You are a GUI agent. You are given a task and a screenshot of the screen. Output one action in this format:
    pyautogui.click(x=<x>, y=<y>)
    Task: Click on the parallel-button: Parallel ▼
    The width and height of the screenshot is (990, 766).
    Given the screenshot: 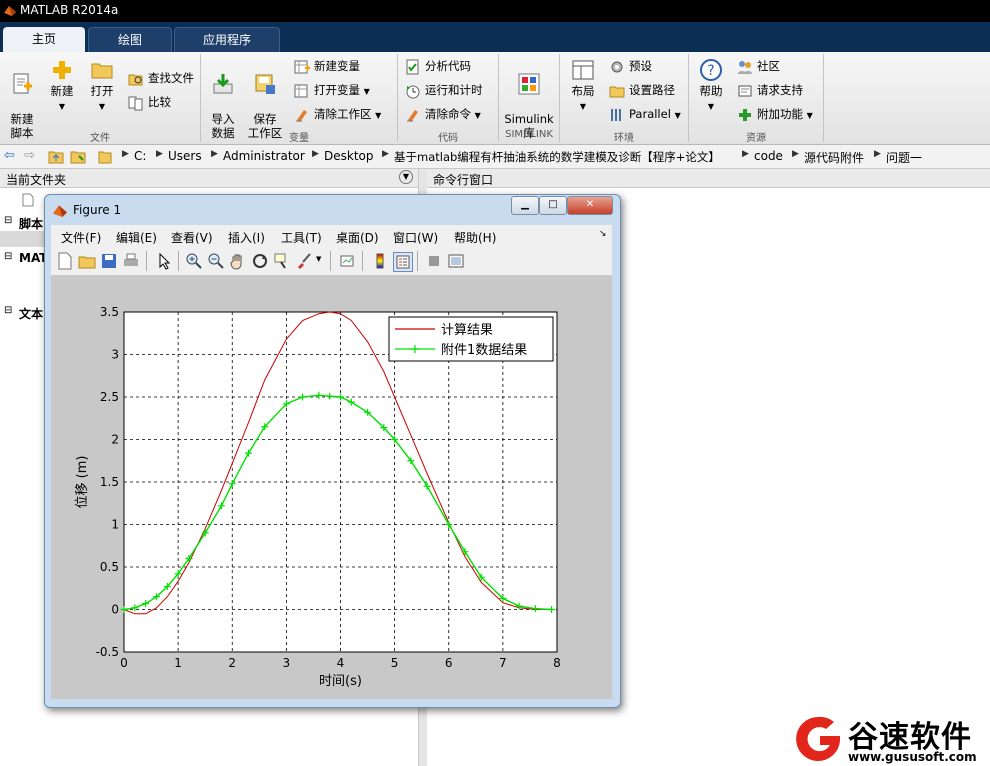 What is the action you would take?
    pyautogui.click(x=645, y=114)
    